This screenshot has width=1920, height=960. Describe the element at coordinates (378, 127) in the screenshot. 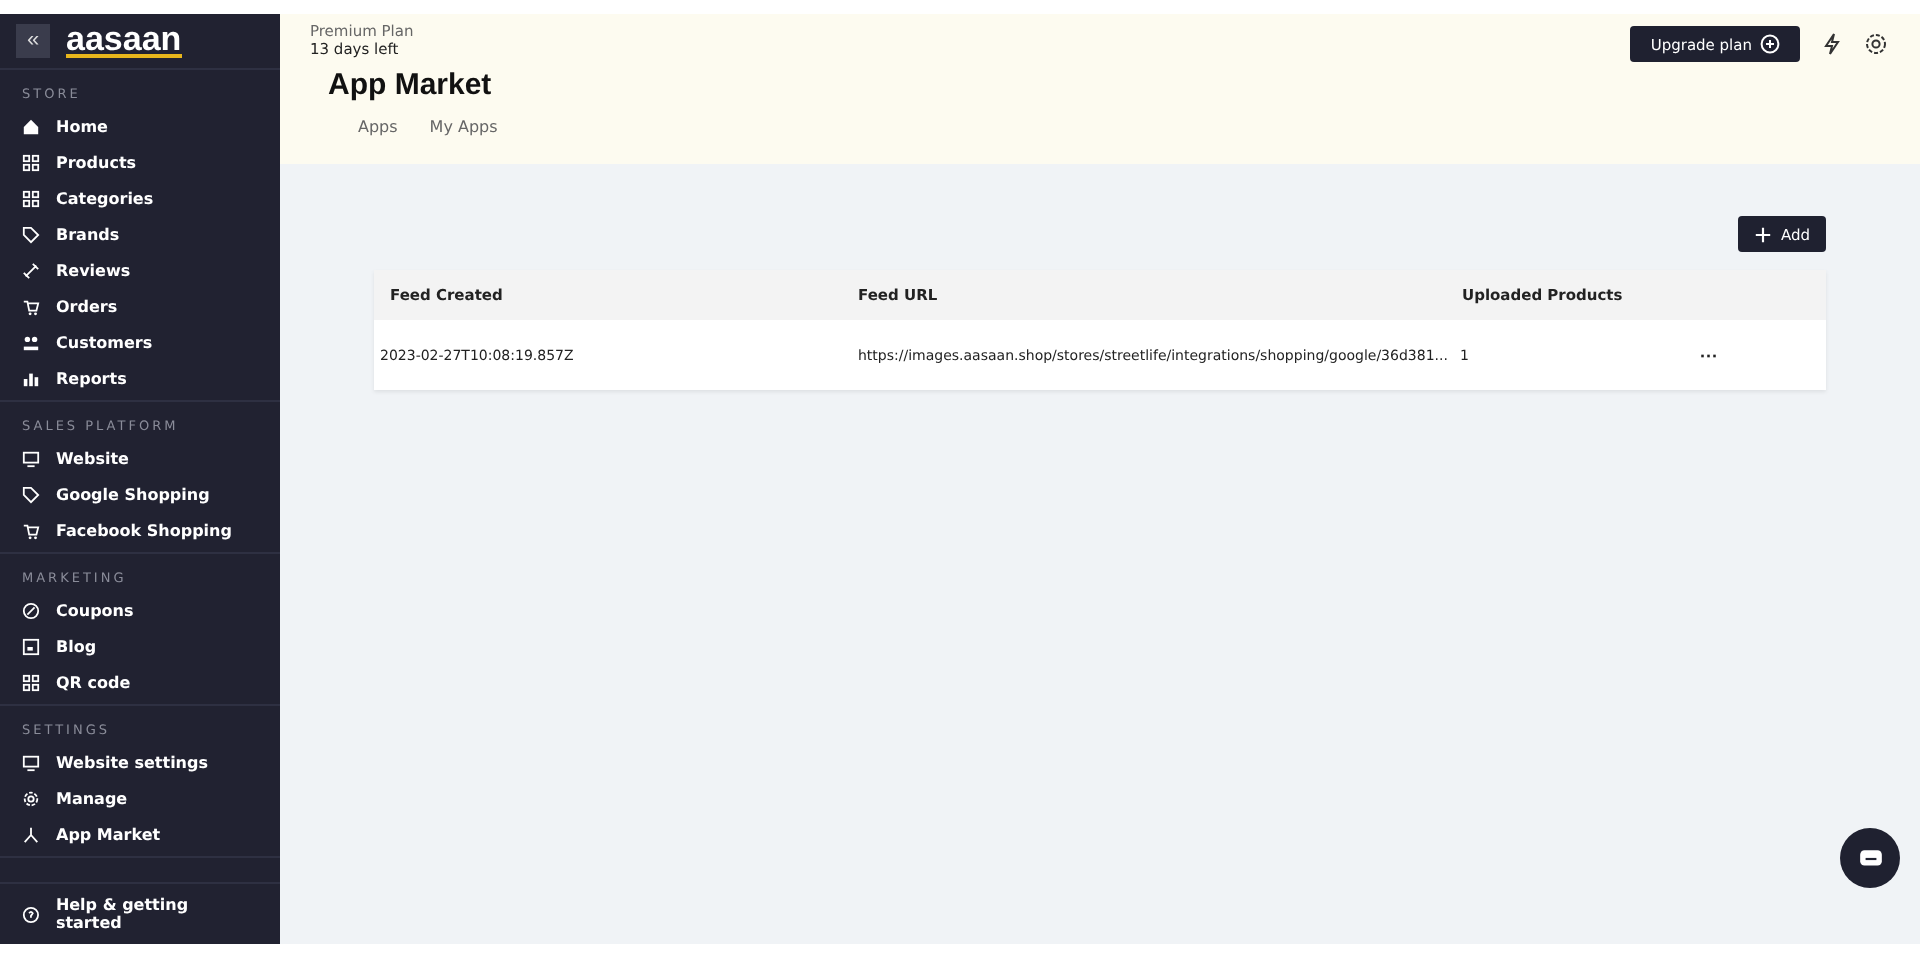

I see `tab: Apps` at that location.